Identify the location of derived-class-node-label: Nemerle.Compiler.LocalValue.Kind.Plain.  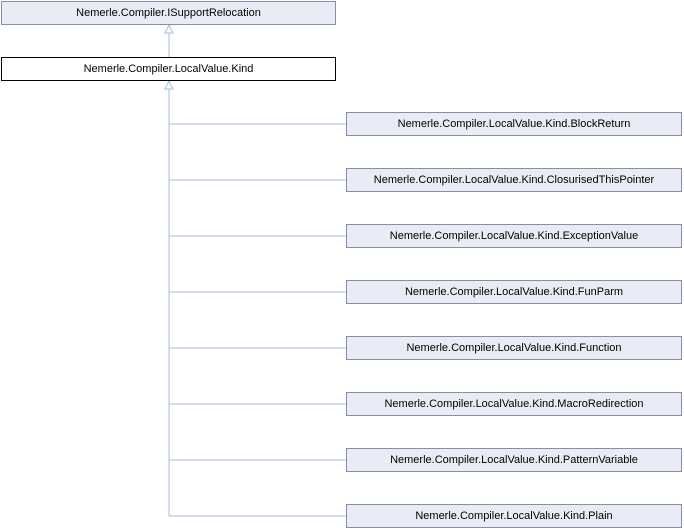
(514, 516).